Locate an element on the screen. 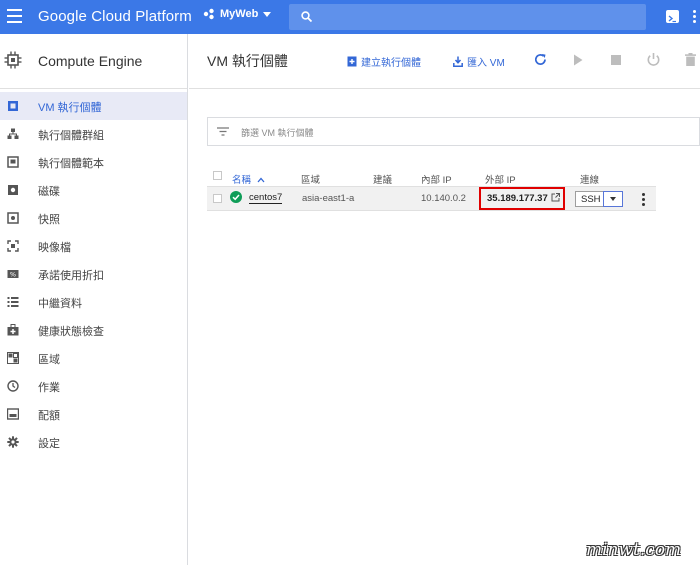 This screenshot has width=700, height=565. operations-icon is located at coordinates (13, 386).